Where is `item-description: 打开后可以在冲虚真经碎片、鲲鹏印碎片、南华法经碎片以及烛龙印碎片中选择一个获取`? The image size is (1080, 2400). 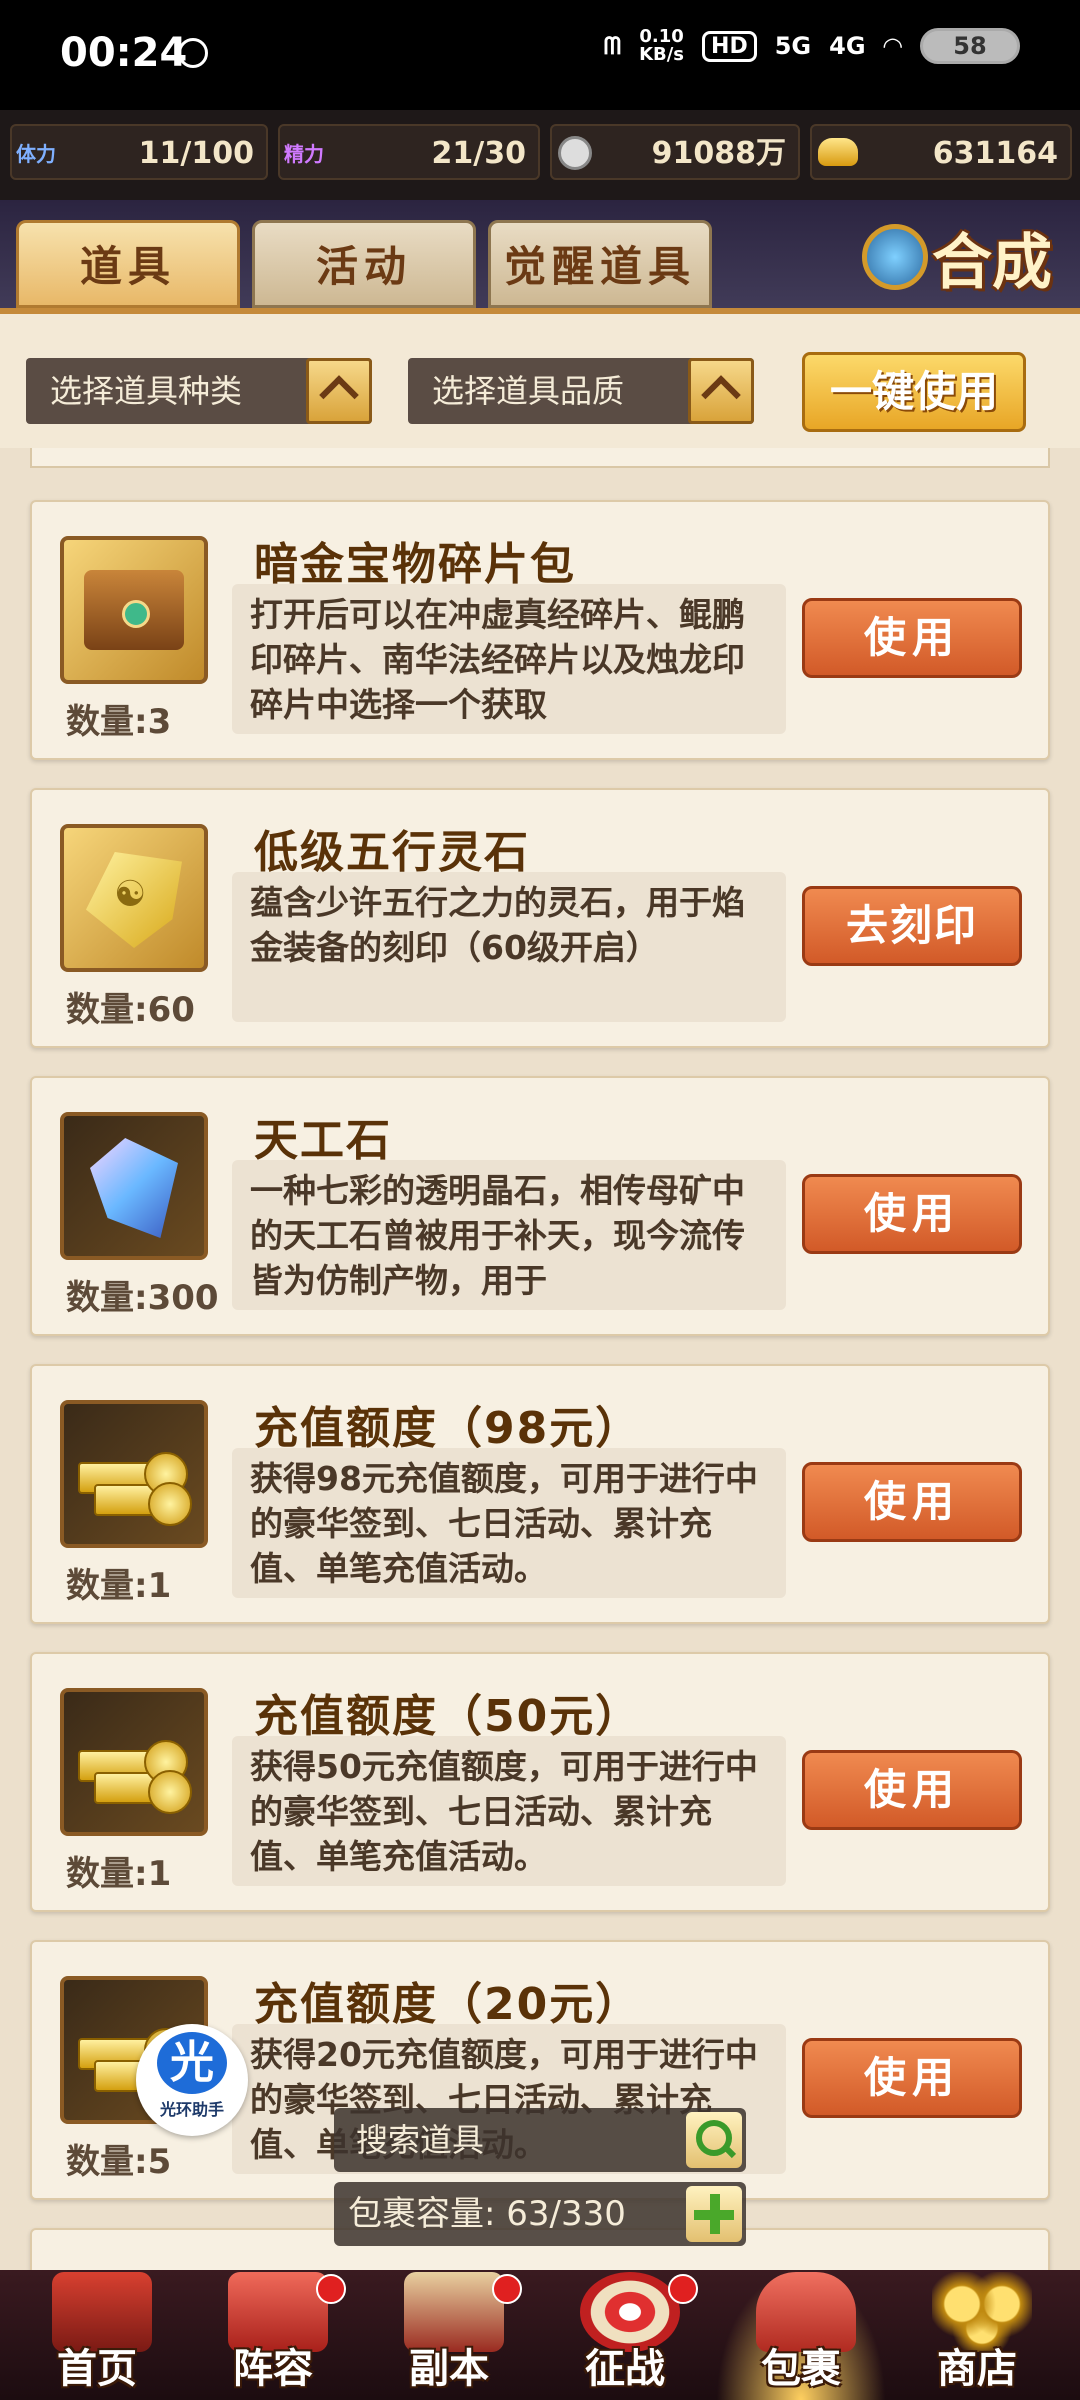 item-description: 打开后可以在冲虚真经碎片、鲲鹏印碎片、南华法经碎片以及烛龙印碎片中选择一个获取 is located at coordinates (509, 659).